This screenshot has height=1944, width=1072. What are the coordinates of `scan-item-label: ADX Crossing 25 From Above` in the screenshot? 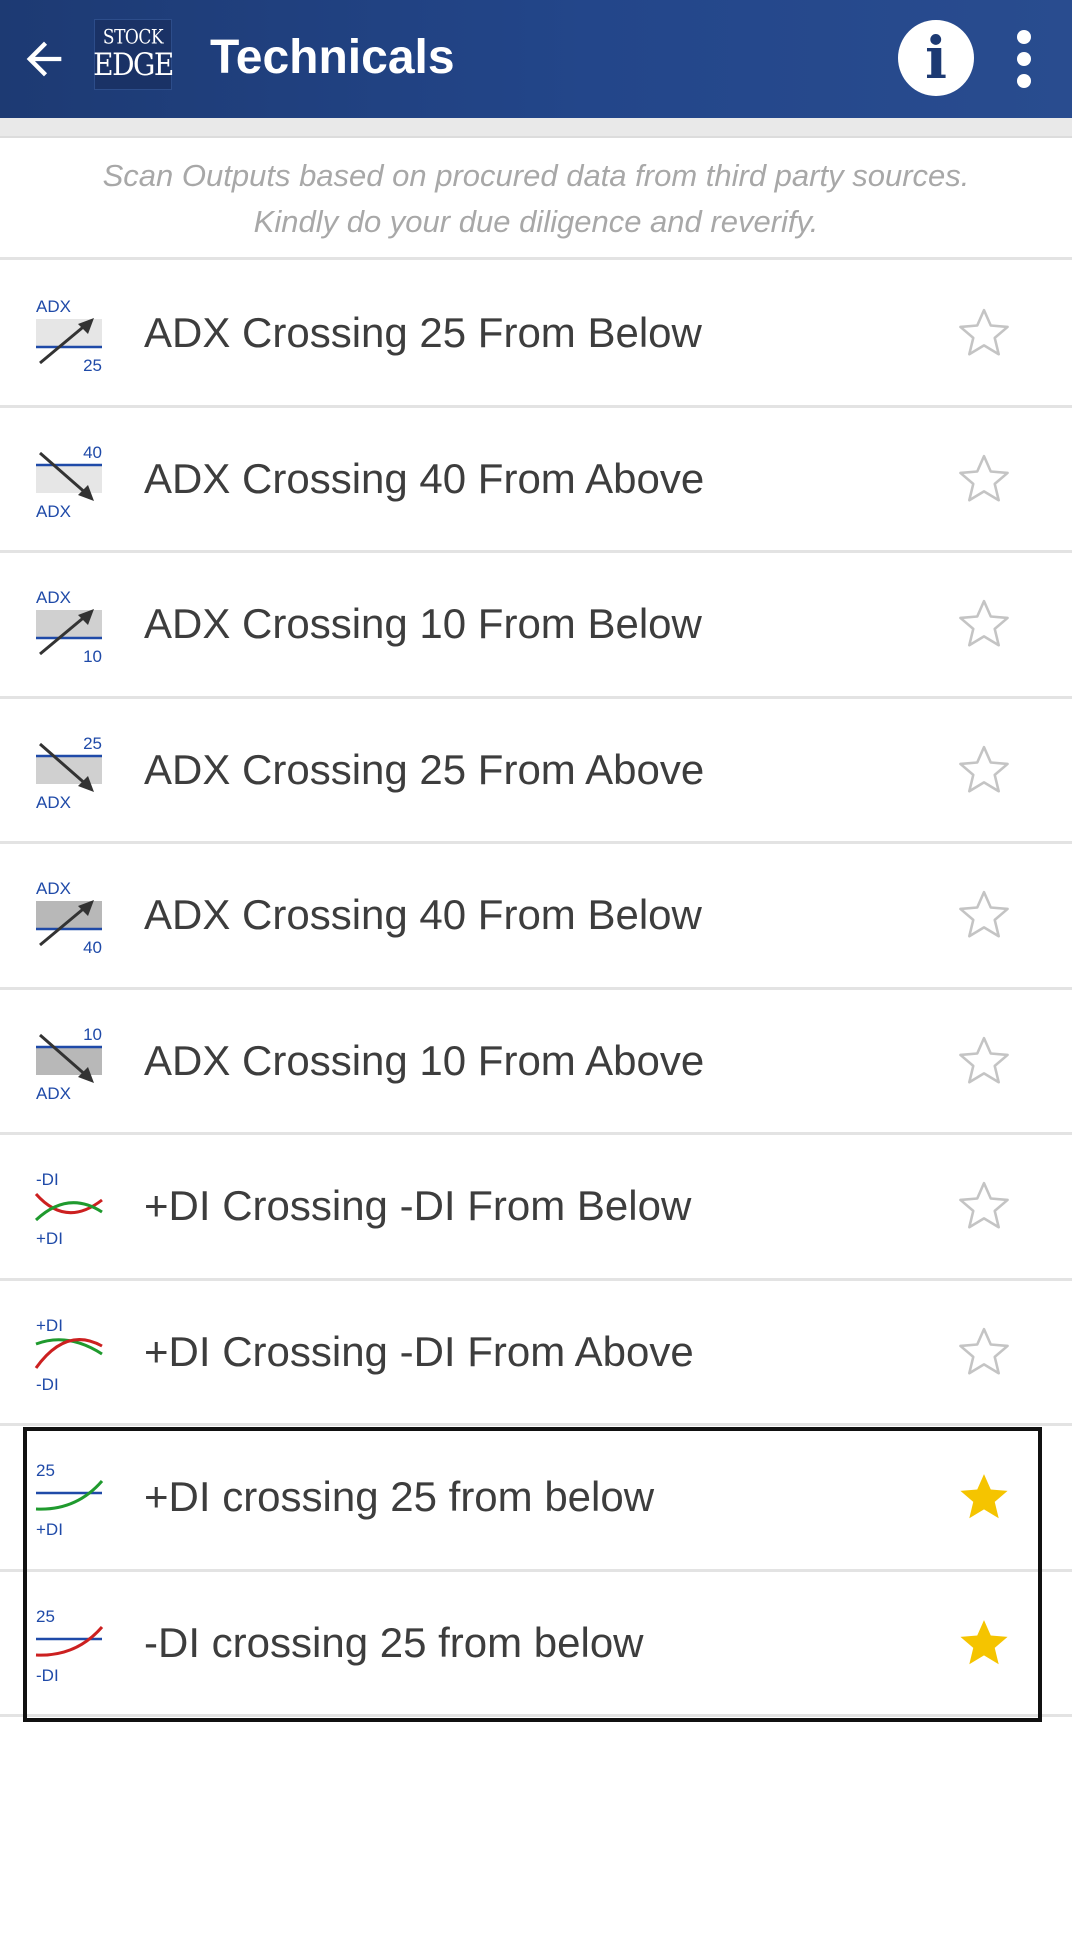 It's located at (424, 769).